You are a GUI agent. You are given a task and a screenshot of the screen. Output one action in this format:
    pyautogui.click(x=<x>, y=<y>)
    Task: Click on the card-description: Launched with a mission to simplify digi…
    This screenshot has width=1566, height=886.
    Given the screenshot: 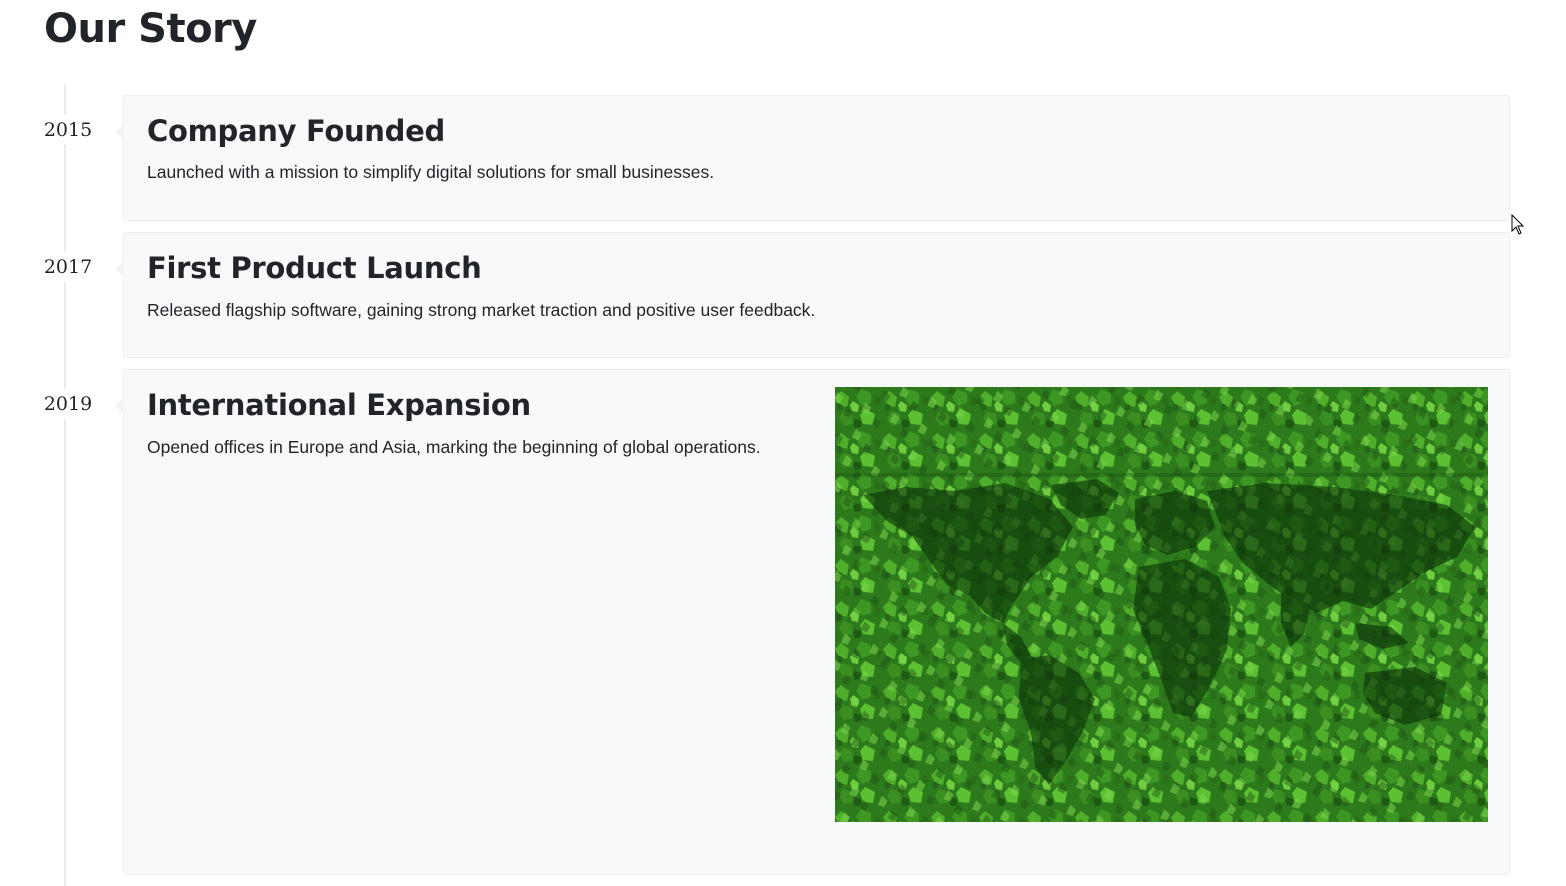 What is the action you would take?
    pyautogui.click(x=431, y=172)
    